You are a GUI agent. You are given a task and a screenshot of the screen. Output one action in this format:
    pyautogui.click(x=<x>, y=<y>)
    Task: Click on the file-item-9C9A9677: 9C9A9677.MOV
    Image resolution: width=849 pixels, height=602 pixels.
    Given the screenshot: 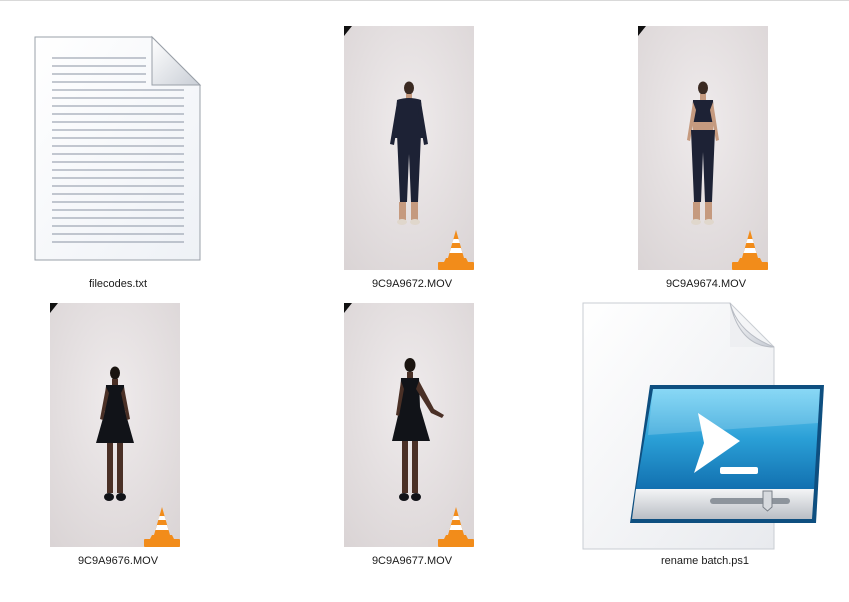 What is the action you would take?
    pyautogui.click(x=412, y=443)
    